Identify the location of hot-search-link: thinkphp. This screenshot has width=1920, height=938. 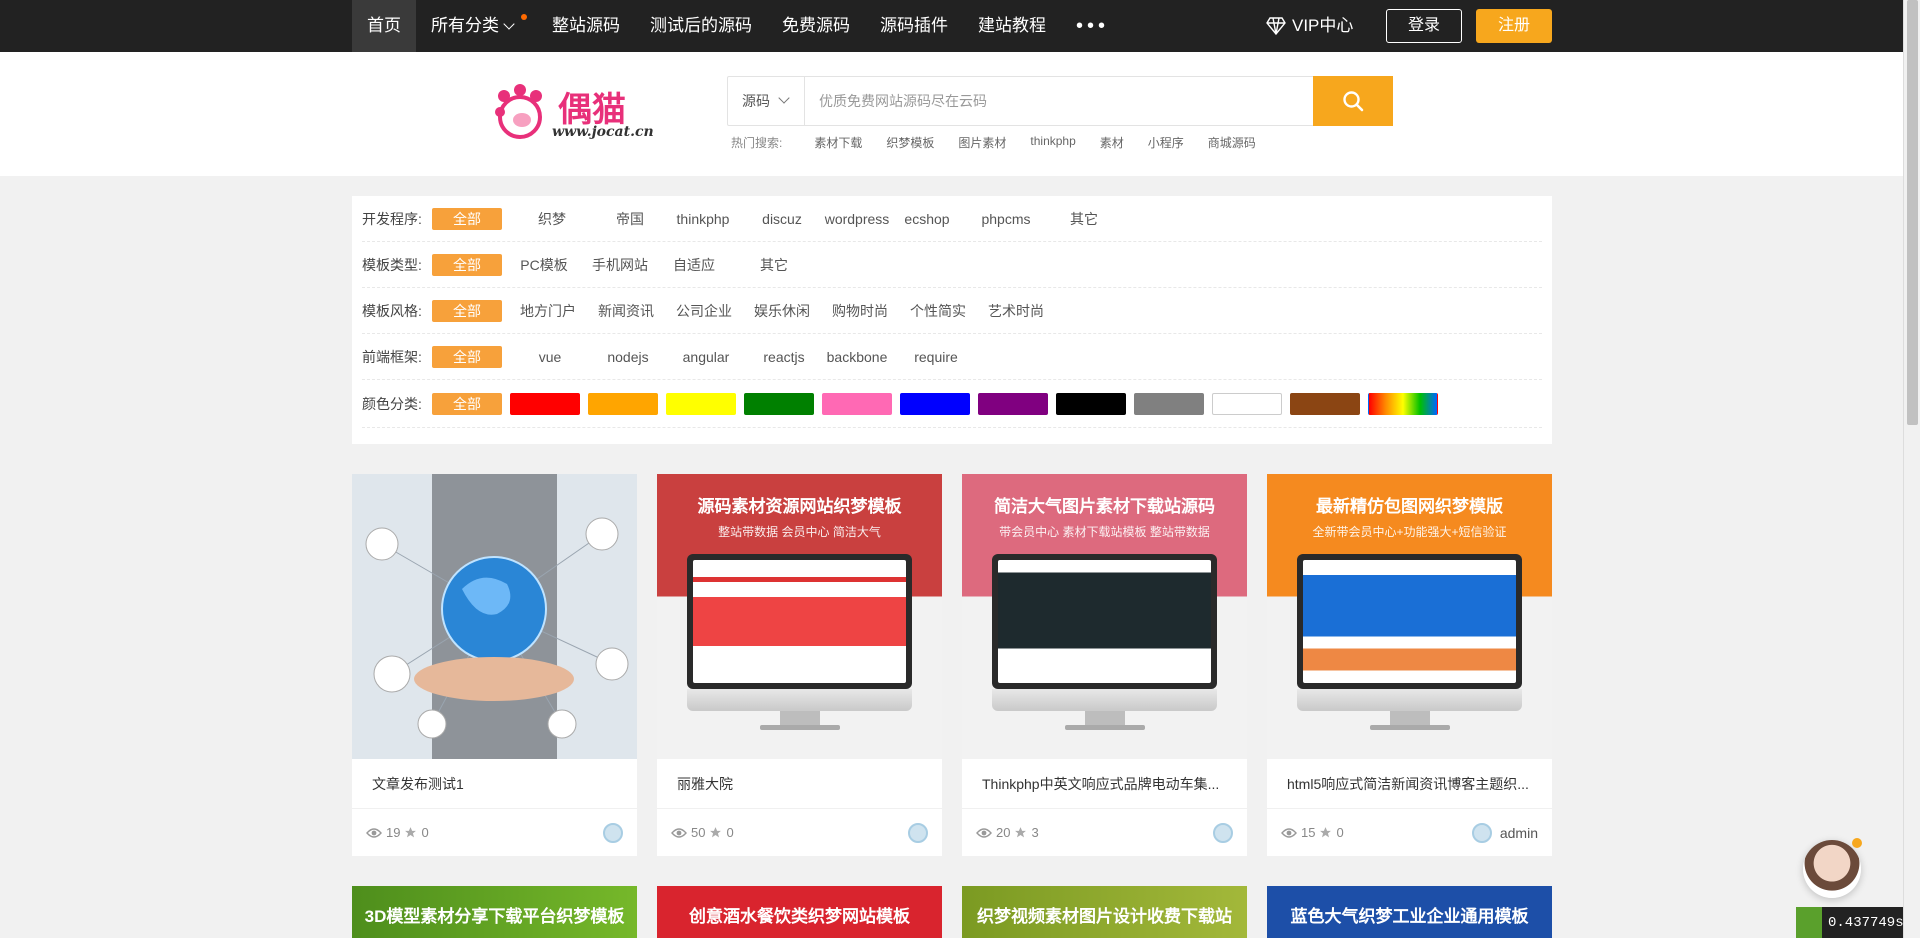
(1052, 142).